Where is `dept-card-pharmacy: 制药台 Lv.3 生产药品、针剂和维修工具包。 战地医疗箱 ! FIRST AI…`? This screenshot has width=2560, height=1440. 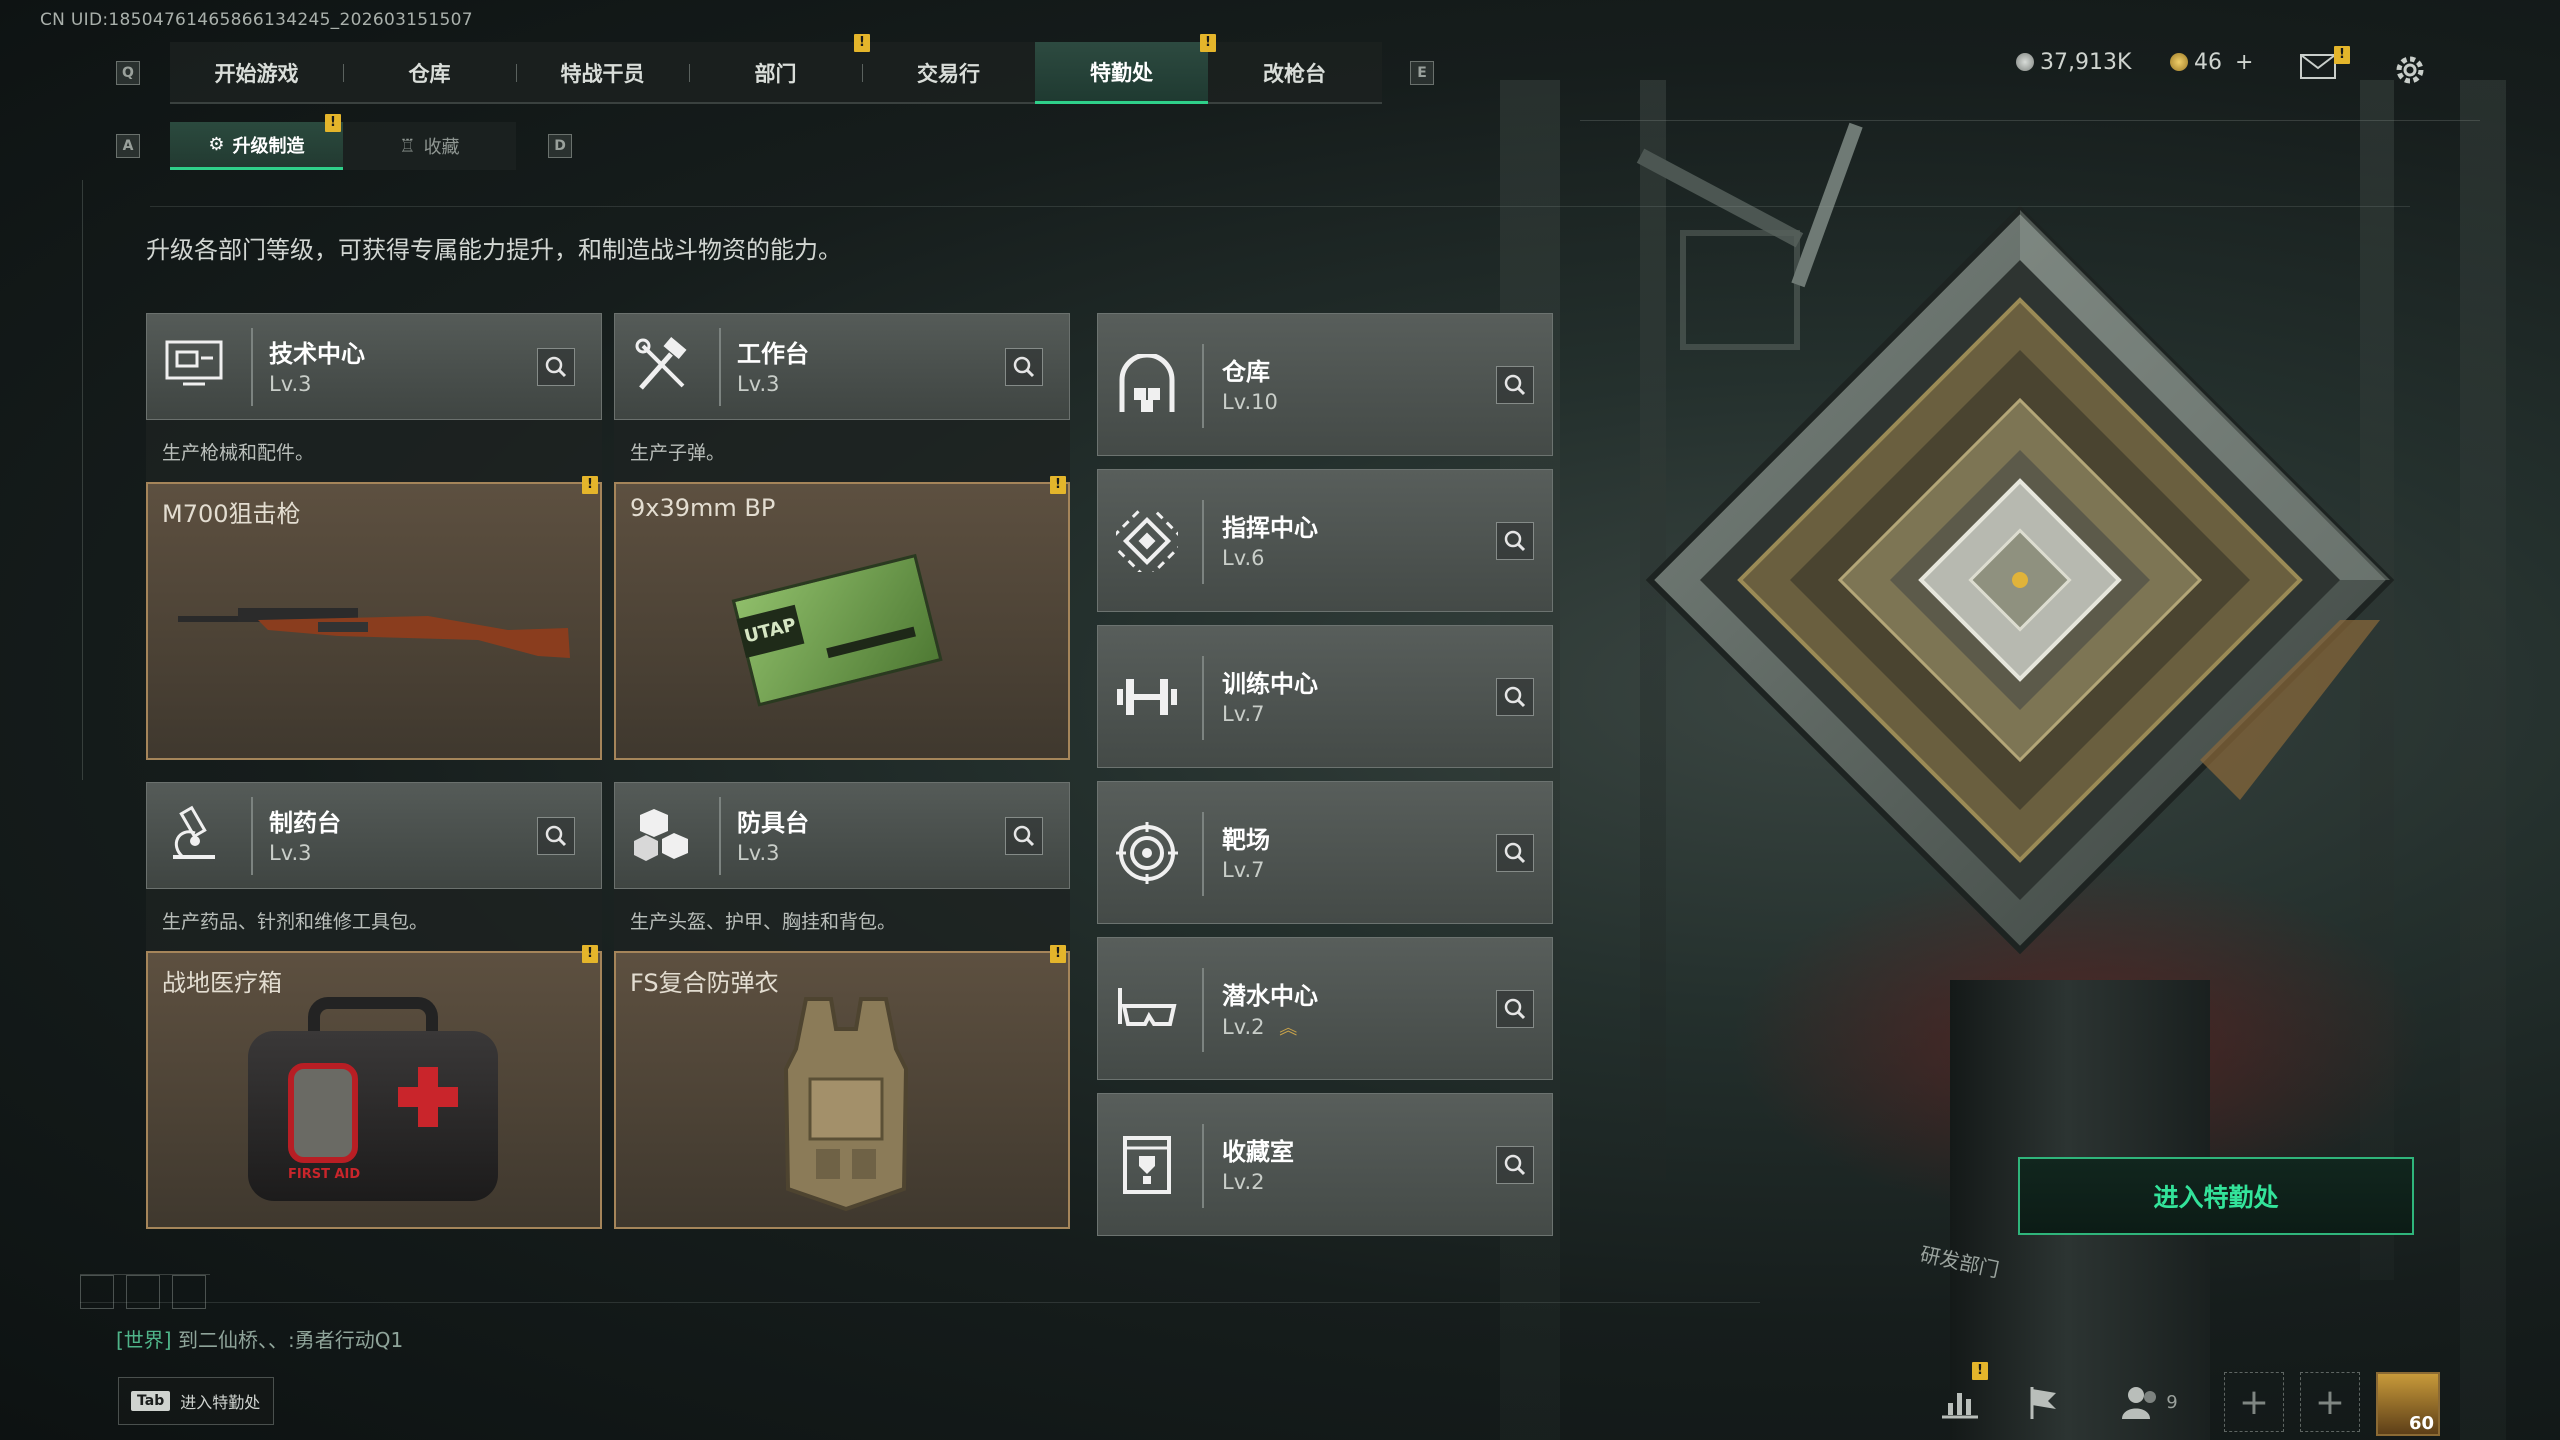
dept-card-pharmacy: 制药台 Lv.3 生产药品、针剂和维修工具包。 战地医疗箱 ! FIRST AI… is located at coordinates (374, 1005).